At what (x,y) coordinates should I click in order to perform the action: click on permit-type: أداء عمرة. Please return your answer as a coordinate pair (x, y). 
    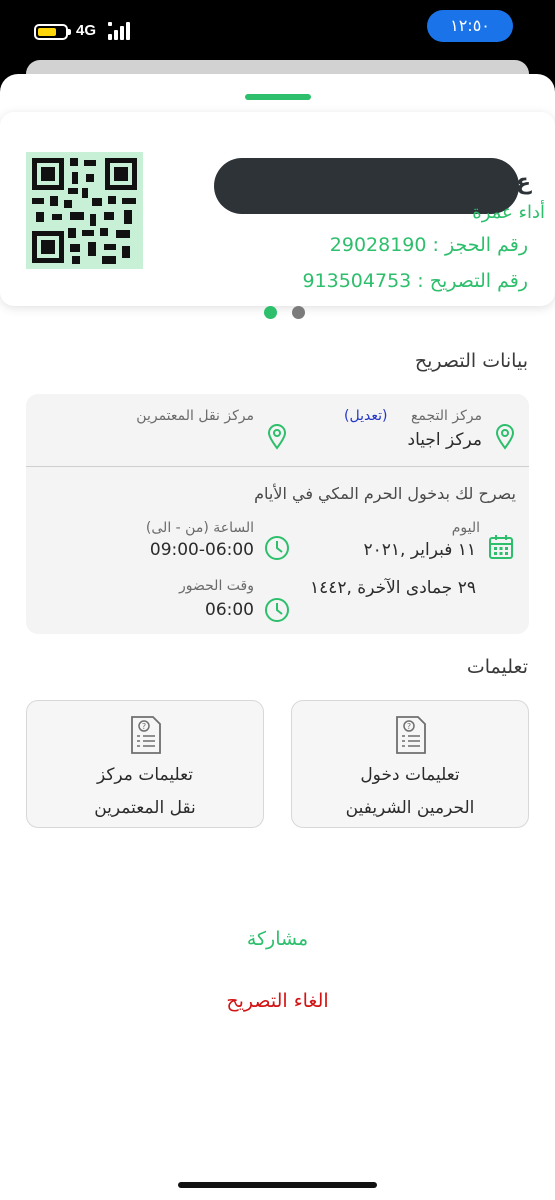
    Looking at the image, I should click on (508, 212).